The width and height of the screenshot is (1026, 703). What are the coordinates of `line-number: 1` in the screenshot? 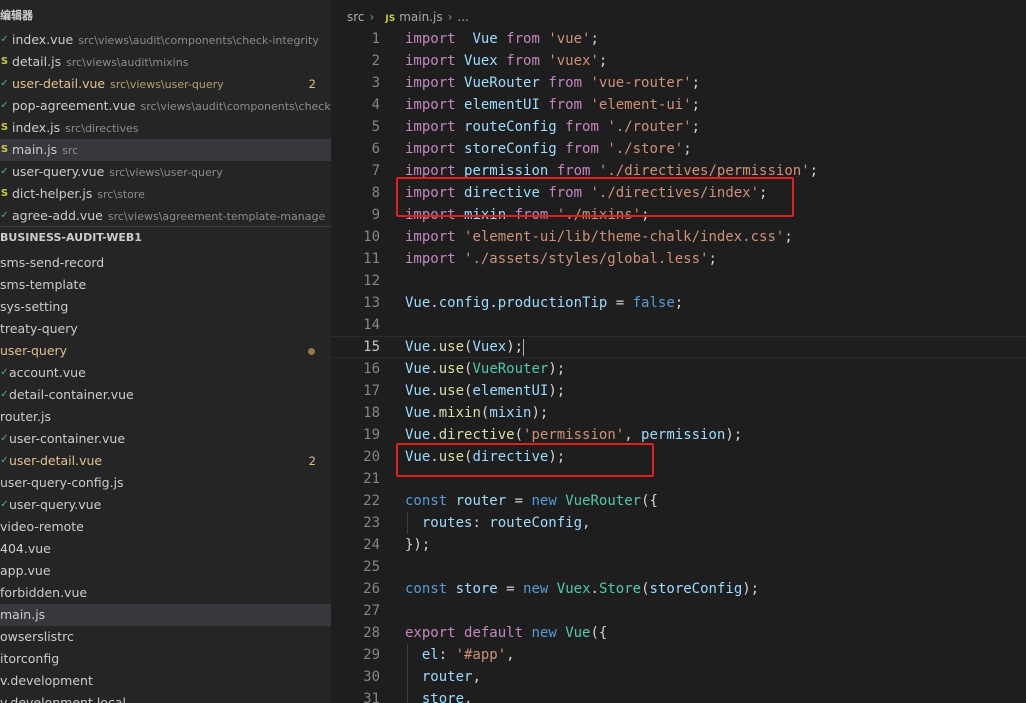 It's located at (375, 39).